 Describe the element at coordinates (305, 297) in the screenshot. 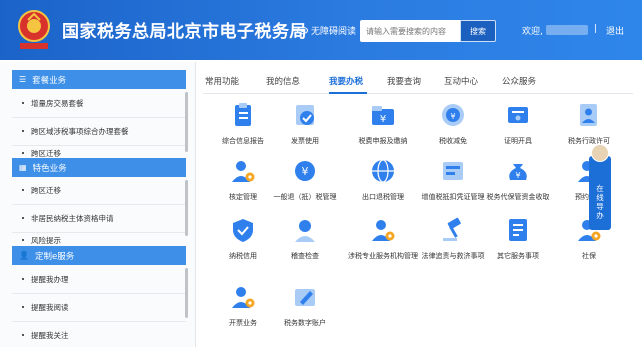

I see `pen-account-icon` at that location.